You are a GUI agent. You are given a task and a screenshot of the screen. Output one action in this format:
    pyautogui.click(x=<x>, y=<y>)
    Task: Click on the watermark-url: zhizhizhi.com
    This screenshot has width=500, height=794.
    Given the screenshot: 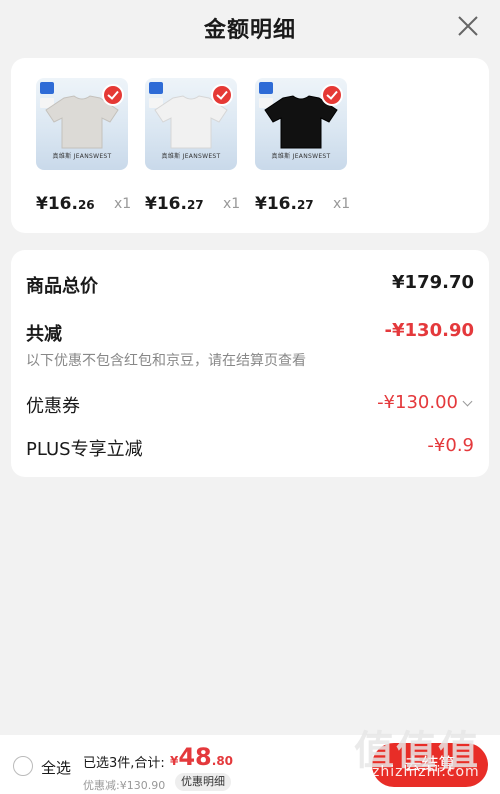 What is the action you would take?
    pyautogui.click(x=426, y=772)
    